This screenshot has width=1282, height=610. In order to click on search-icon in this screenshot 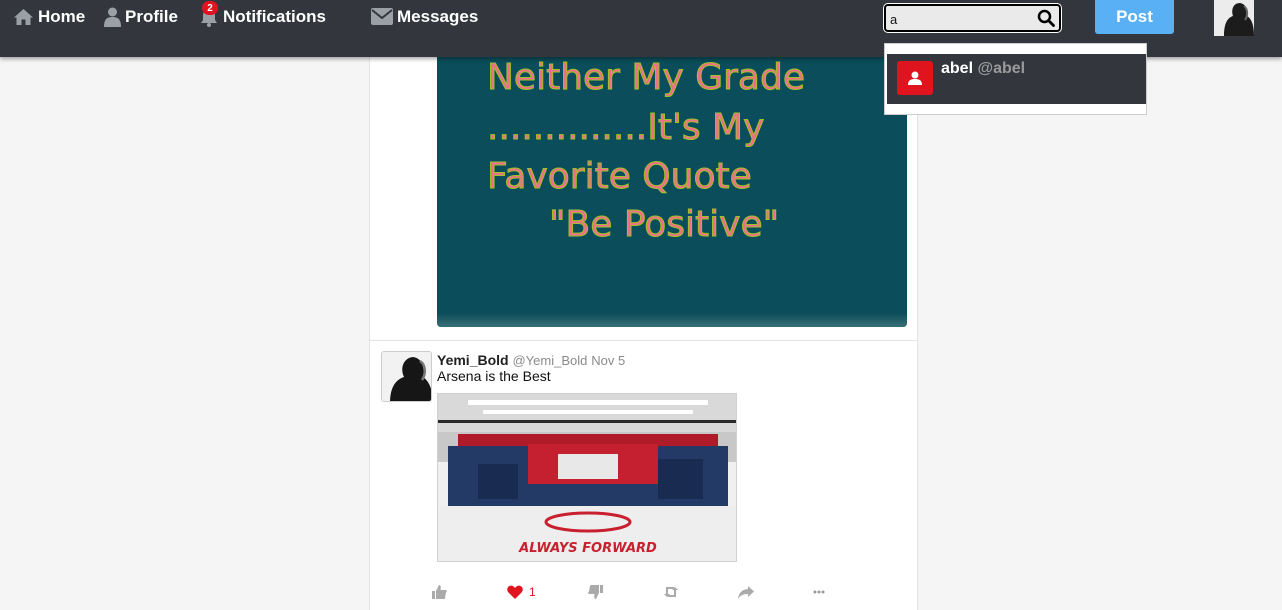, I will do `click(1046, 20)`.